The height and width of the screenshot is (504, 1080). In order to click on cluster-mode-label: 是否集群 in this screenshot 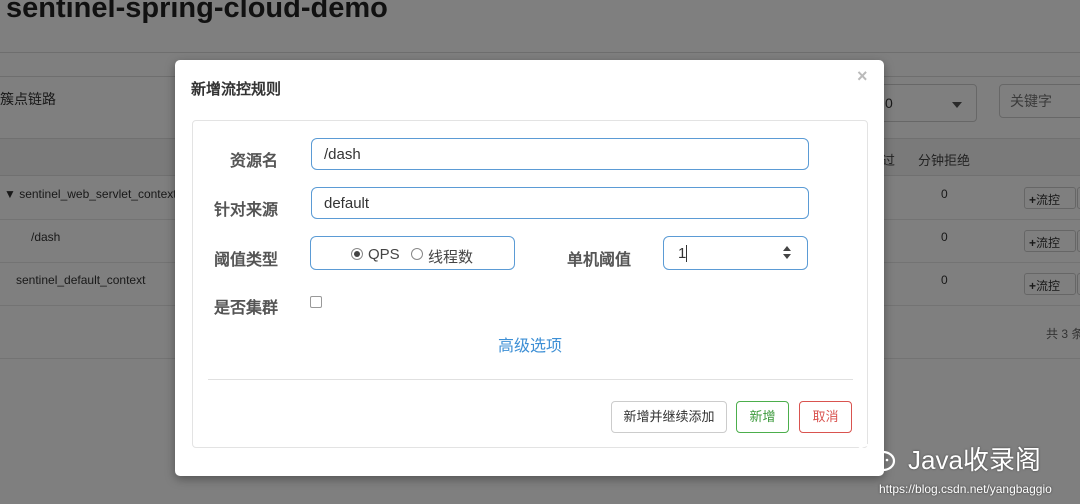, I will do `click(246, 308)`.